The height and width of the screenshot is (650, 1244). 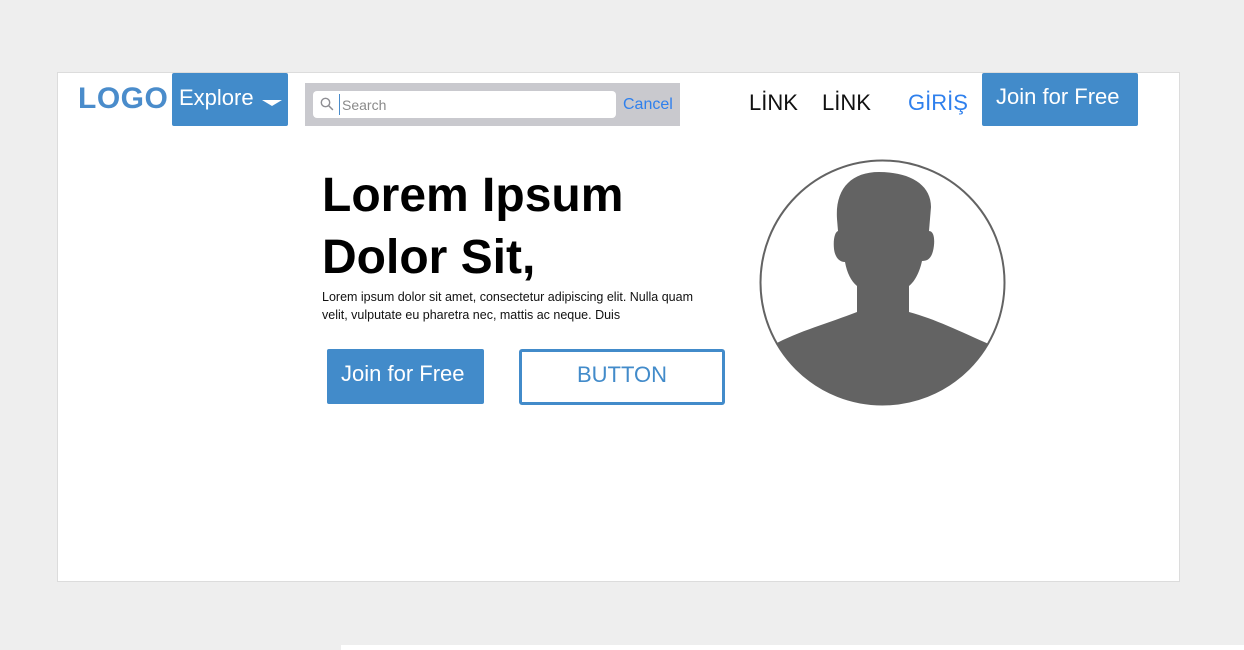 I want to click on hero-title-line-2: Dolor Sit,, so click(x=429, y=257).